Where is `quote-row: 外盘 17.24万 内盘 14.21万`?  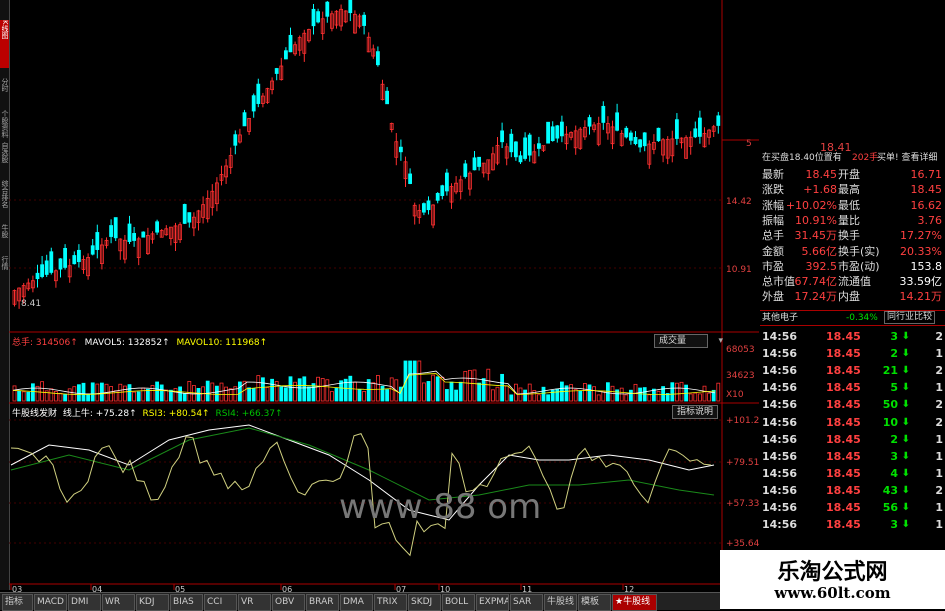 quote-row: 外盘 17.24万 内盘 14.21万 is located at coordinates (852, 296).